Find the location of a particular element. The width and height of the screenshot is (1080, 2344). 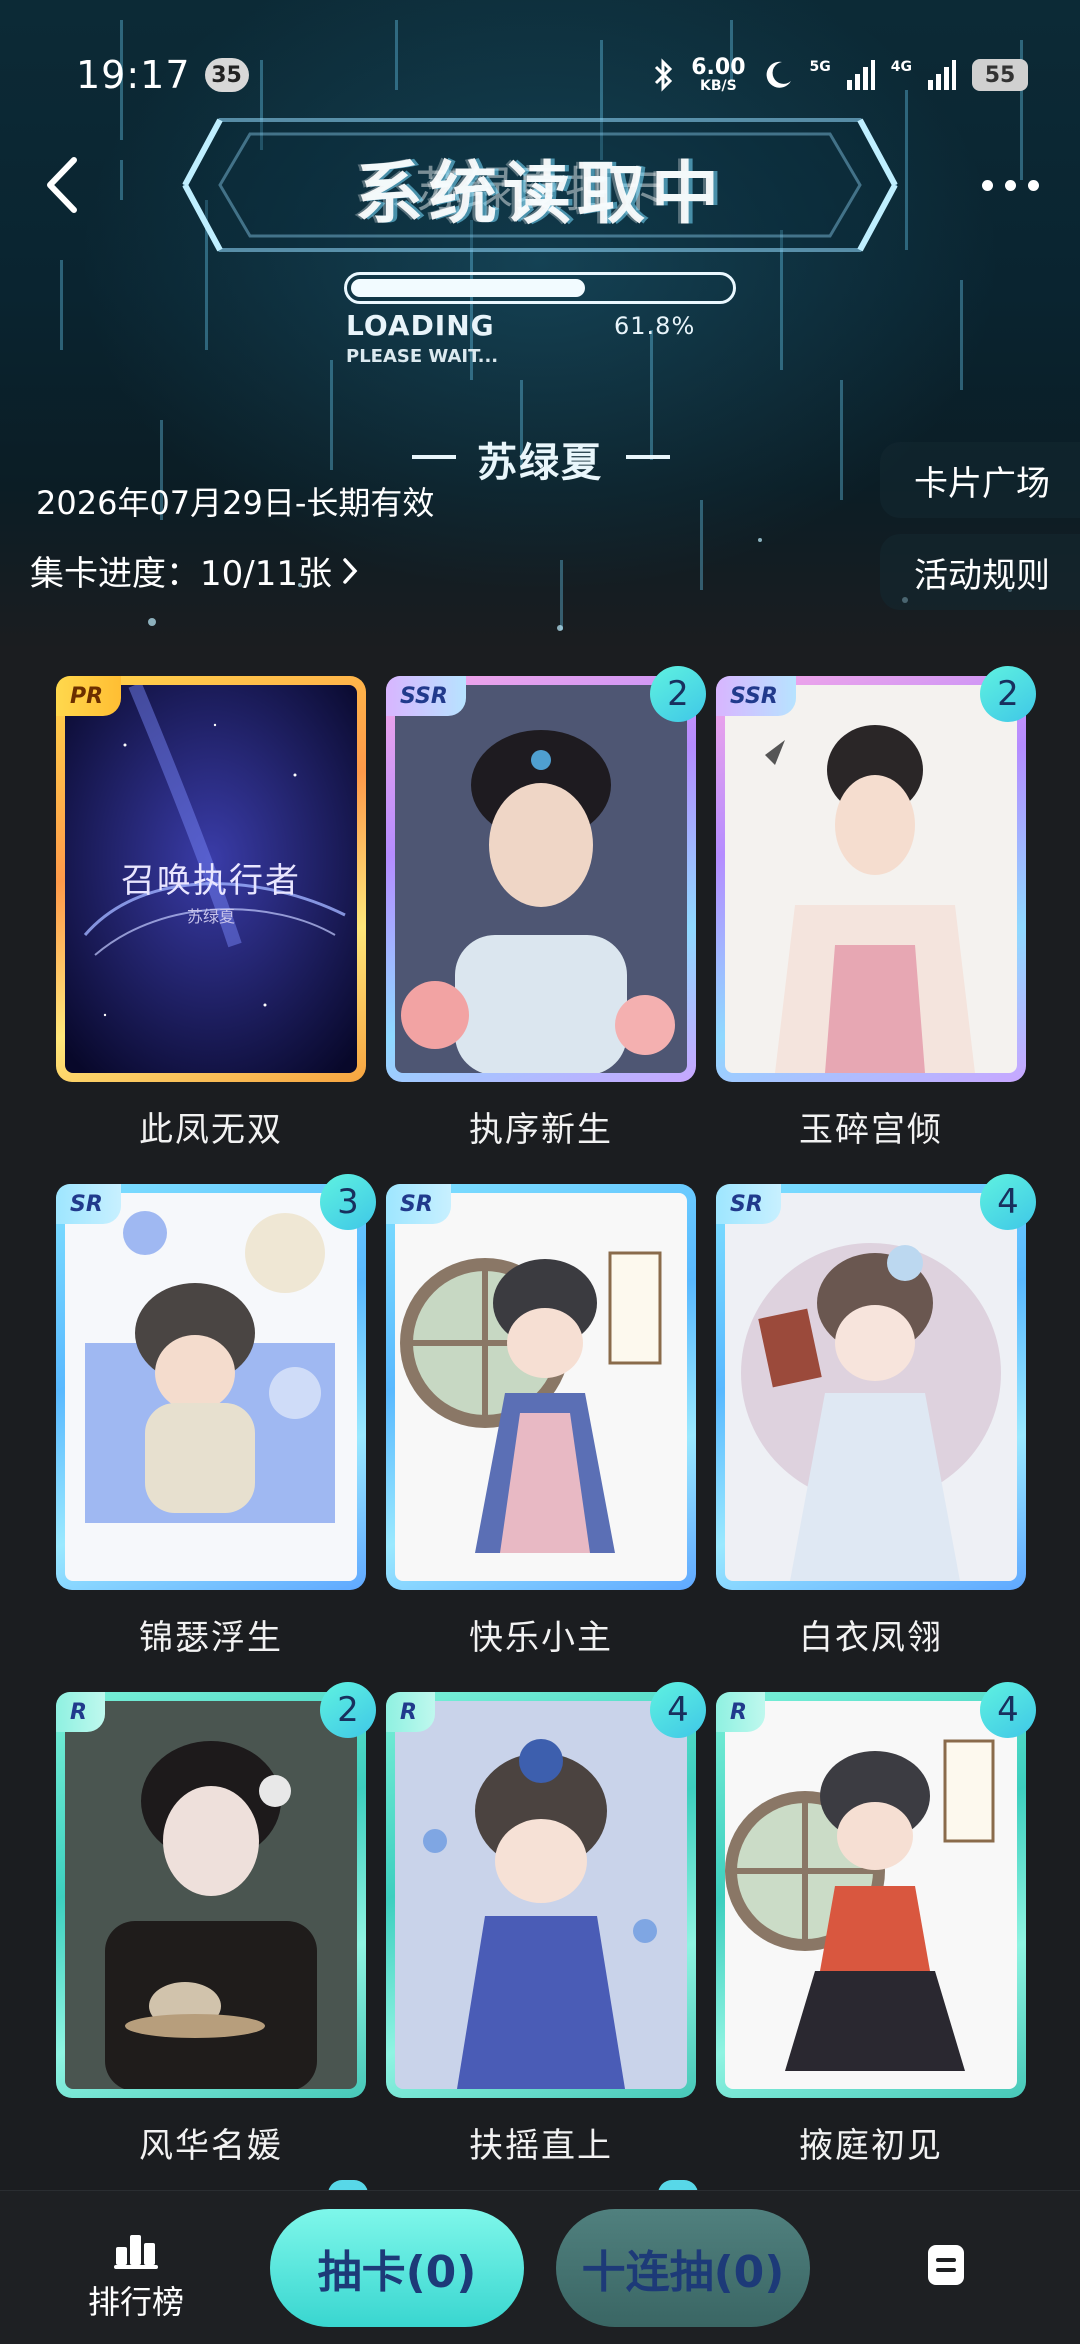

chevron-right-icon is located at coordinates (350, 570).